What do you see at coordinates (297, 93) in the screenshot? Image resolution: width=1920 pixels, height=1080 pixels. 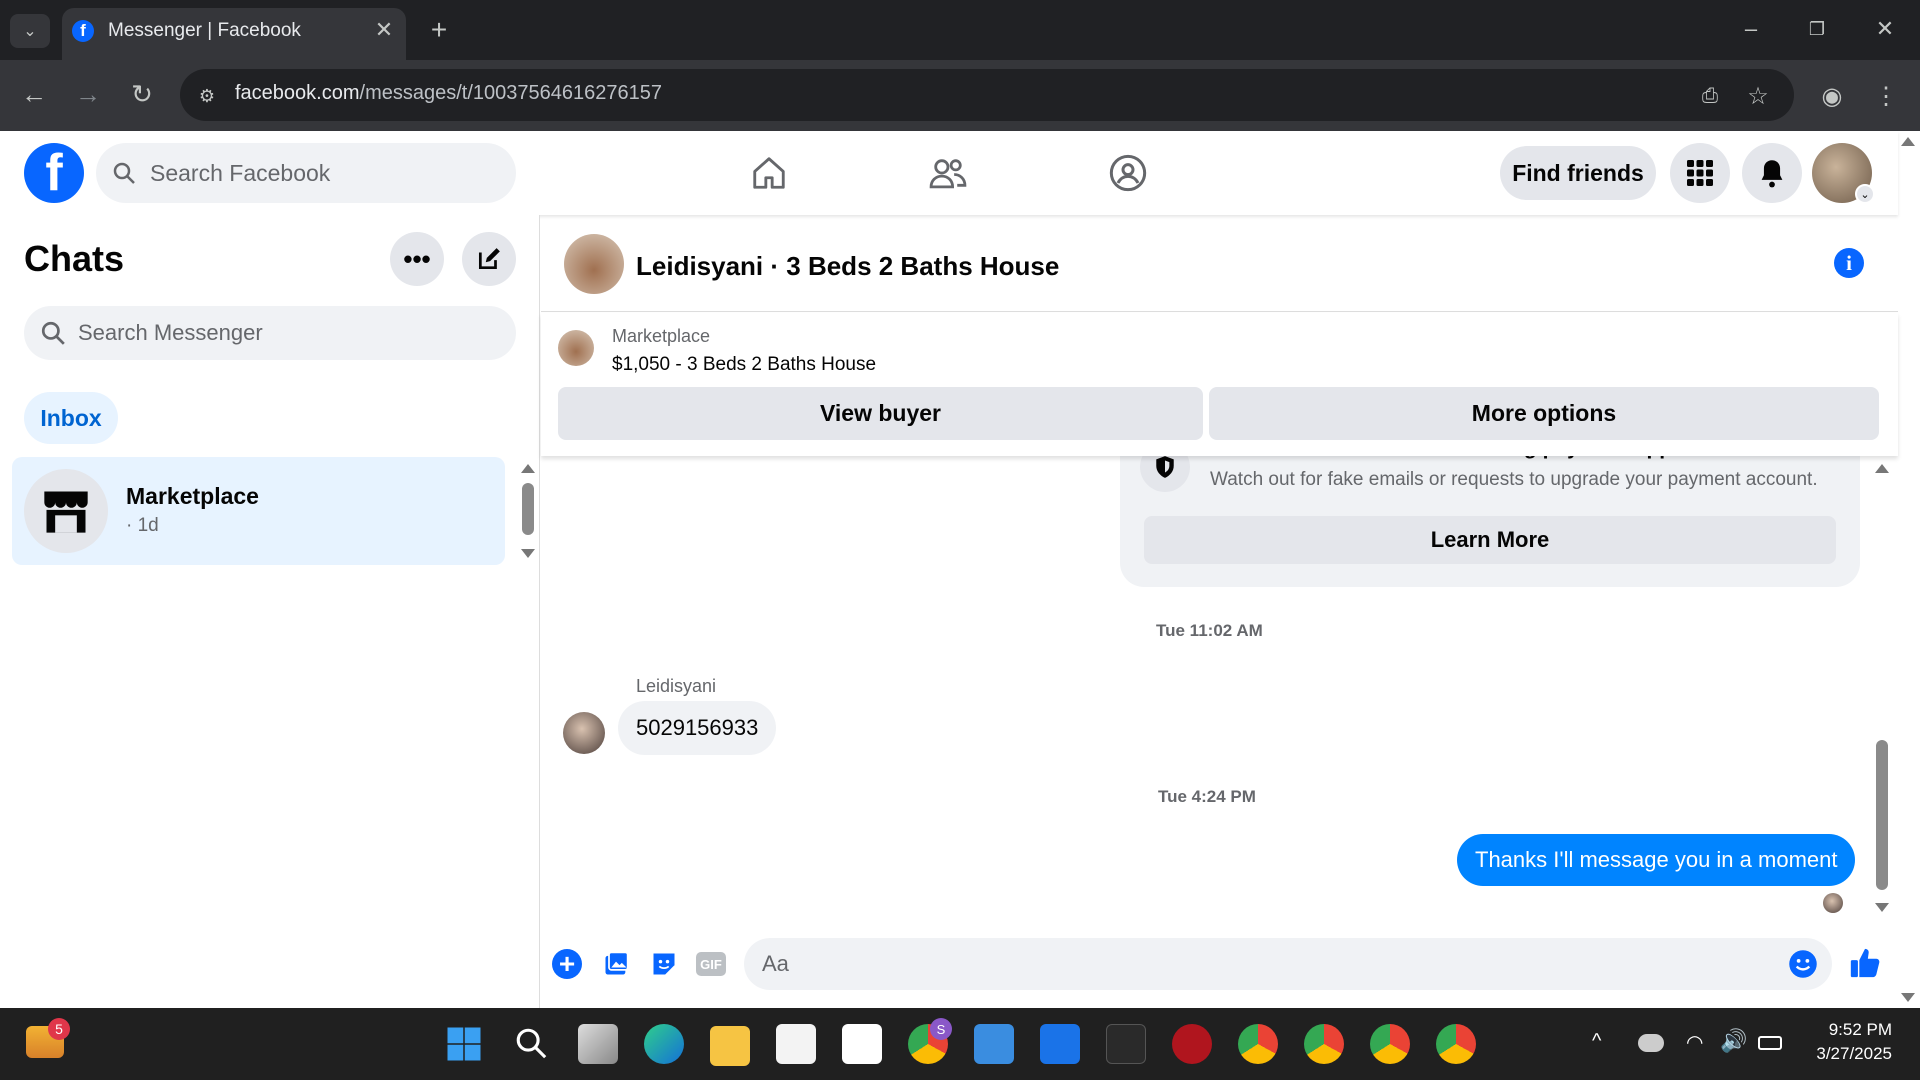 I see `url-domain: facebook.com` at bounding box center [297, 93].